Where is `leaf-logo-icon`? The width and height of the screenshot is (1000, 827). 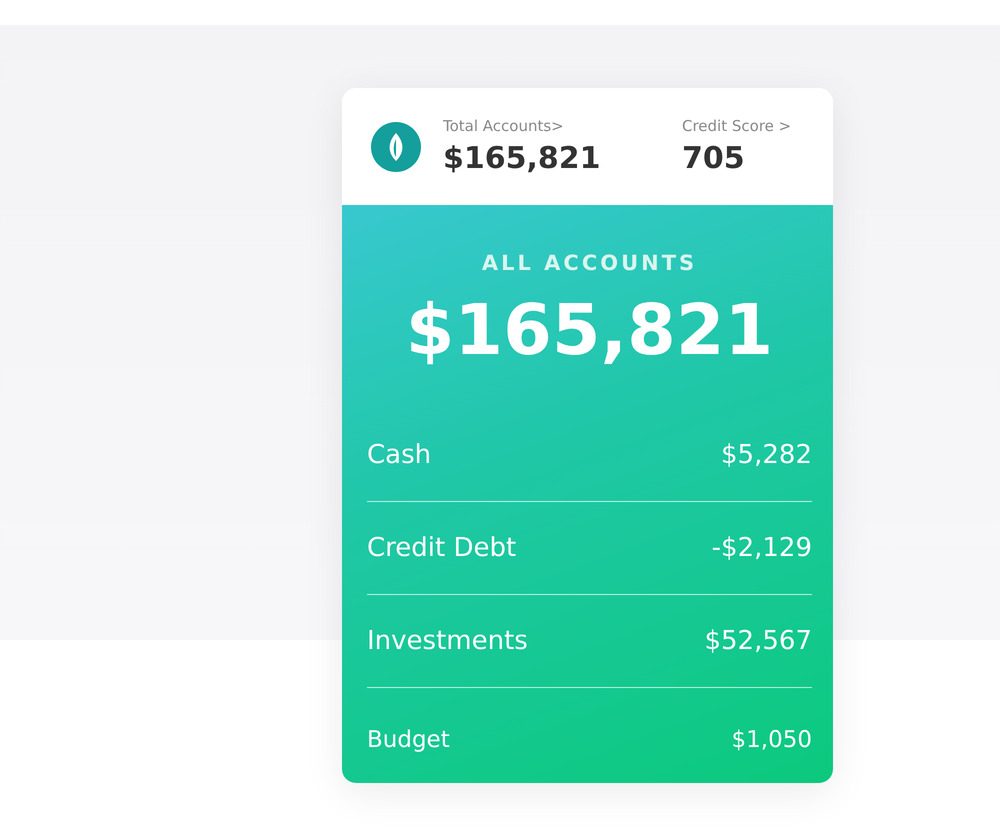
leaf-logo-icon is located at coordinates (396, 147).